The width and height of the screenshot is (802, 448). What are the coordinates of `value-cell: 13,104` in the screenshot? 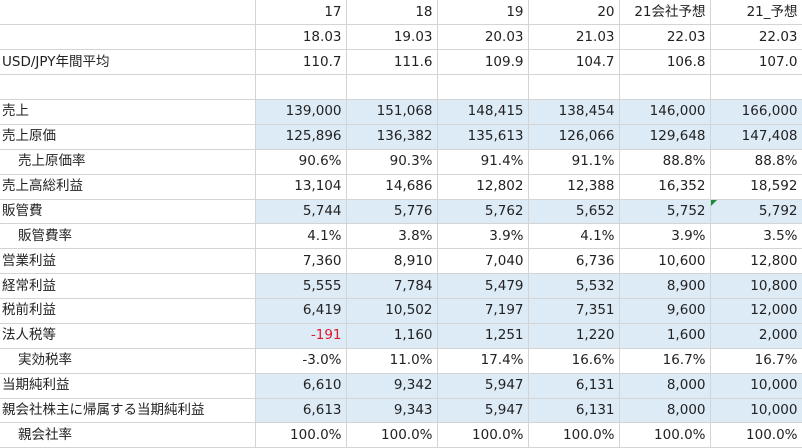 It's located at (301, 187).